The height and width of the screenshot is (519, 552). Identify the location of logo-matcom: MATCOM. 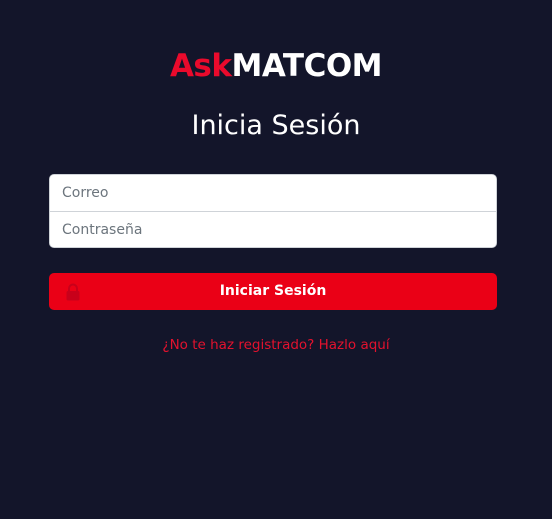
(307, 66).